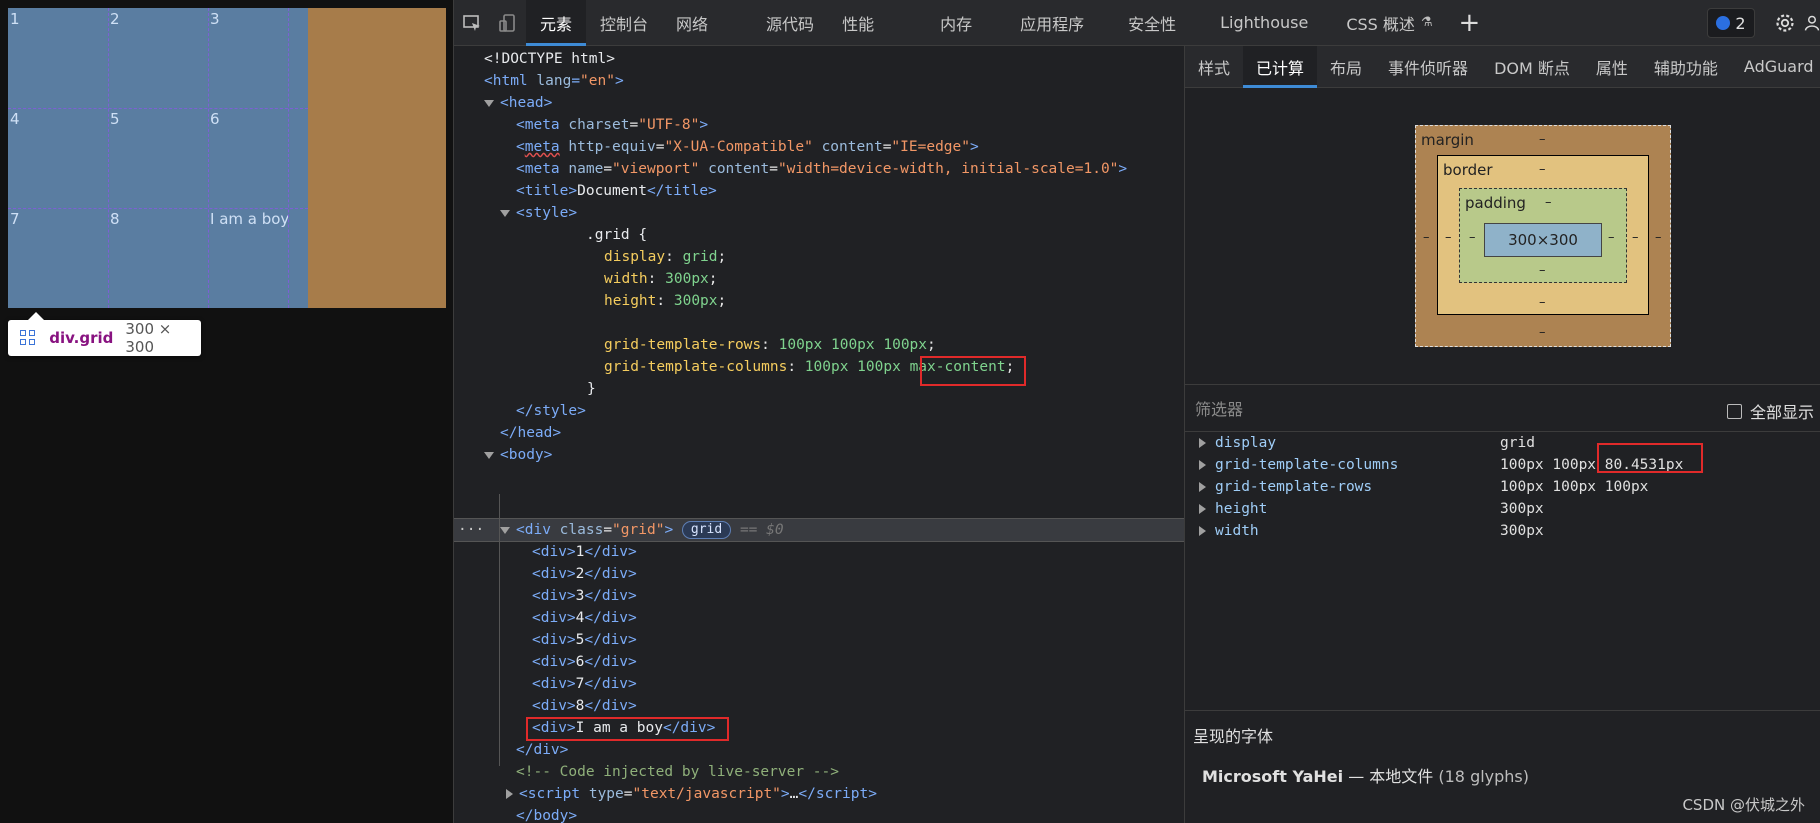 This screenshot has height=823, width=1820. What do you see at coordinates (1502, 487) in the screenshot?
I see `computed-property-row: grid-template-rows 100px 100px 100px` at bounding box center [1502, 487].